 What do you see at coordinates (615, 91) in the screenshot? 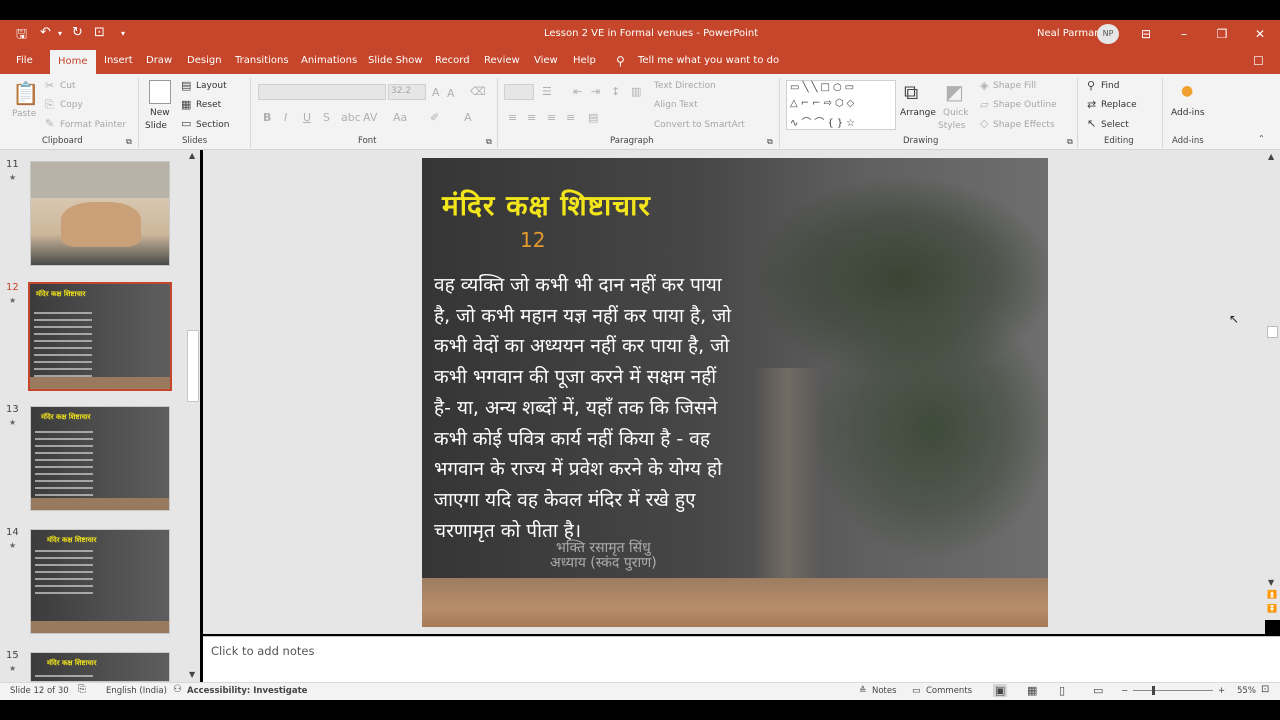
I see `line-spacing-icon: ↕` at bounding box center [615, 91].